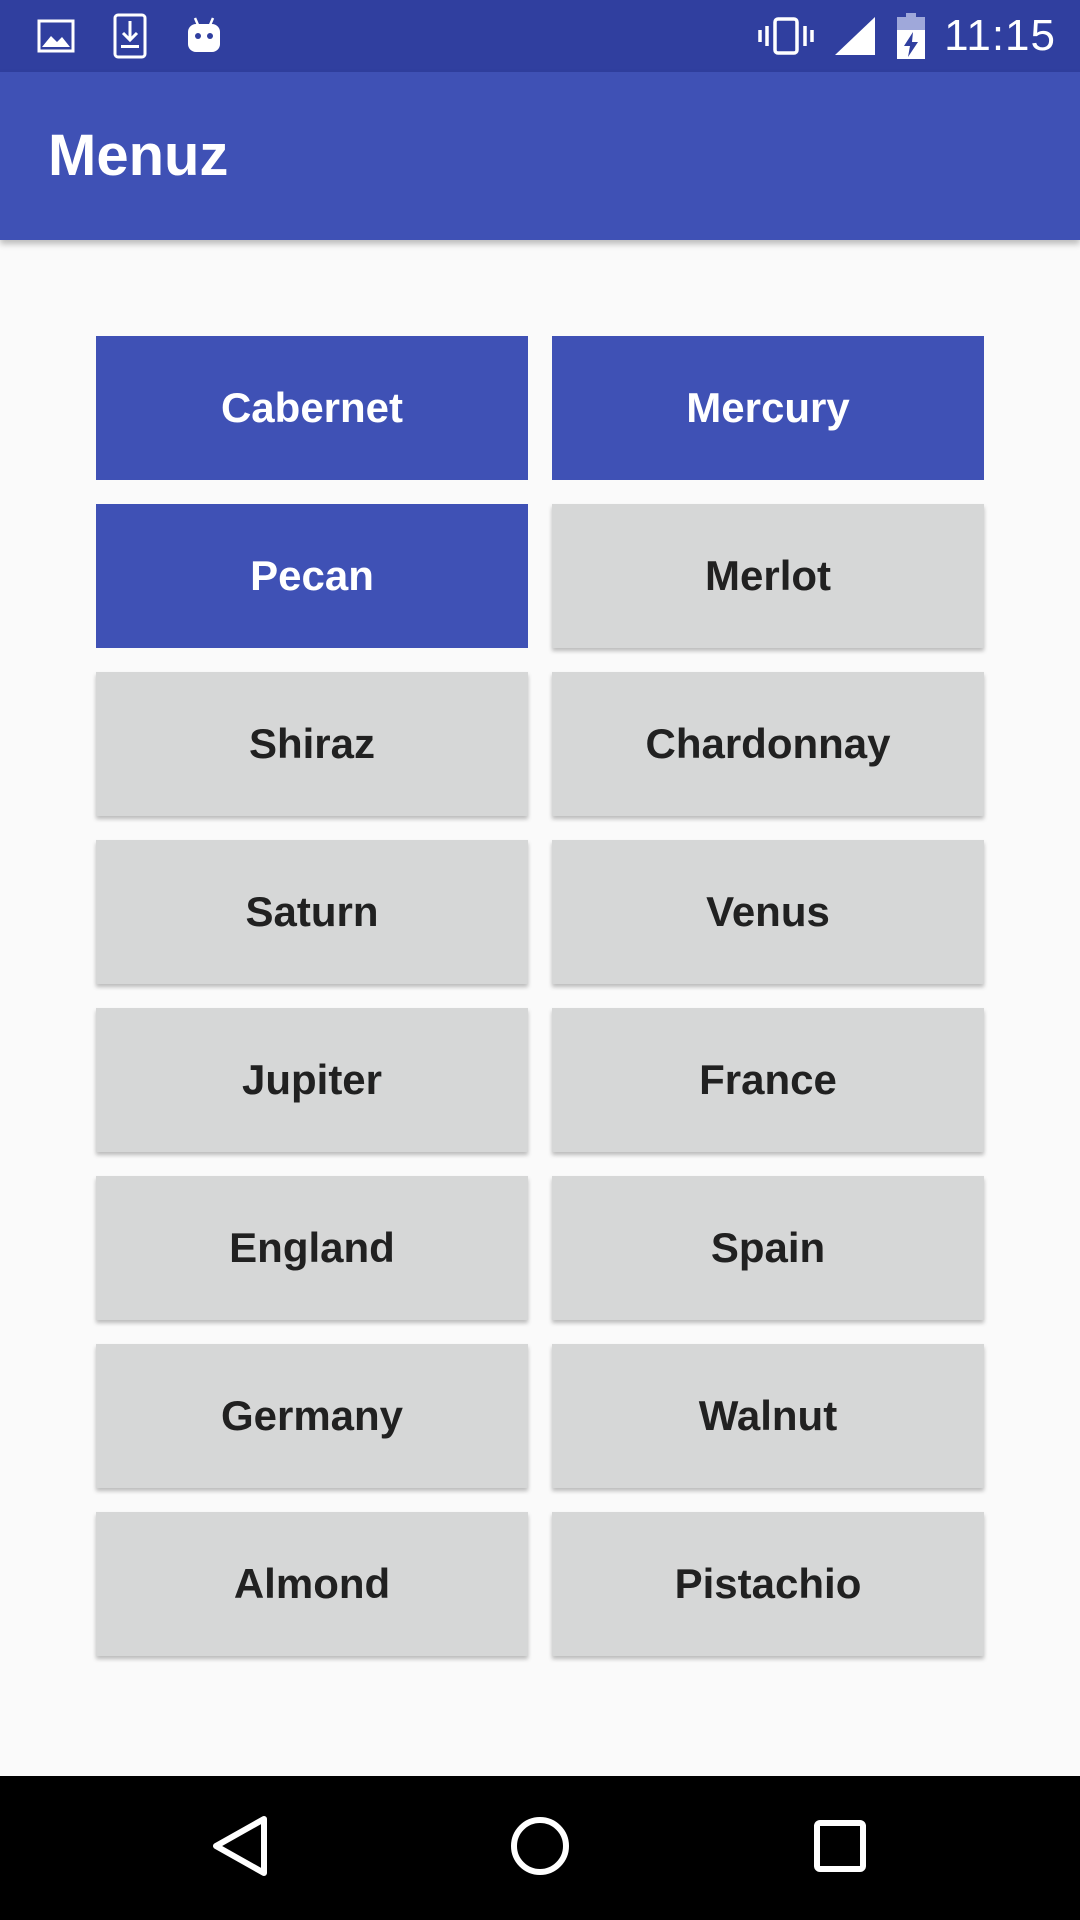  What do you see at coordinates (540, 156) in the screenshot?
I see `app-bar: Menuz` at bounding box center [540, 156].